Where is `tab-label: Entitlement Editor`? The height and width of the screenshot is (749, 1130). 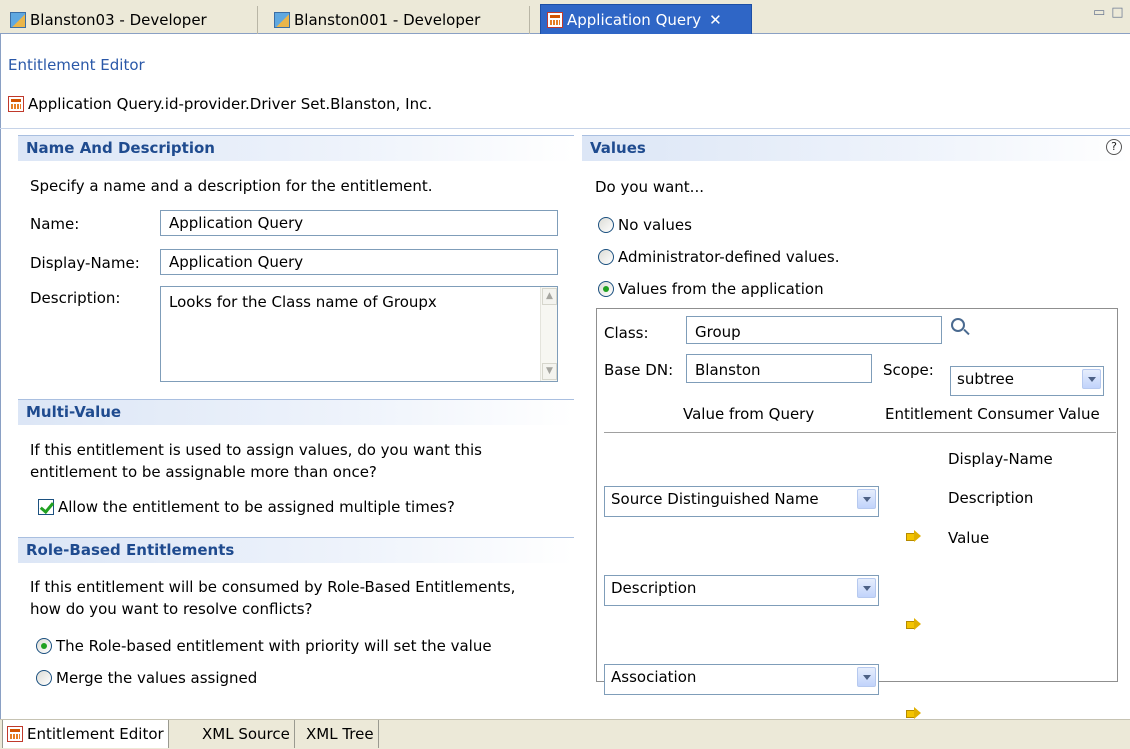
tab-label: Entitlement Editor is located at coordinates (95, 734).